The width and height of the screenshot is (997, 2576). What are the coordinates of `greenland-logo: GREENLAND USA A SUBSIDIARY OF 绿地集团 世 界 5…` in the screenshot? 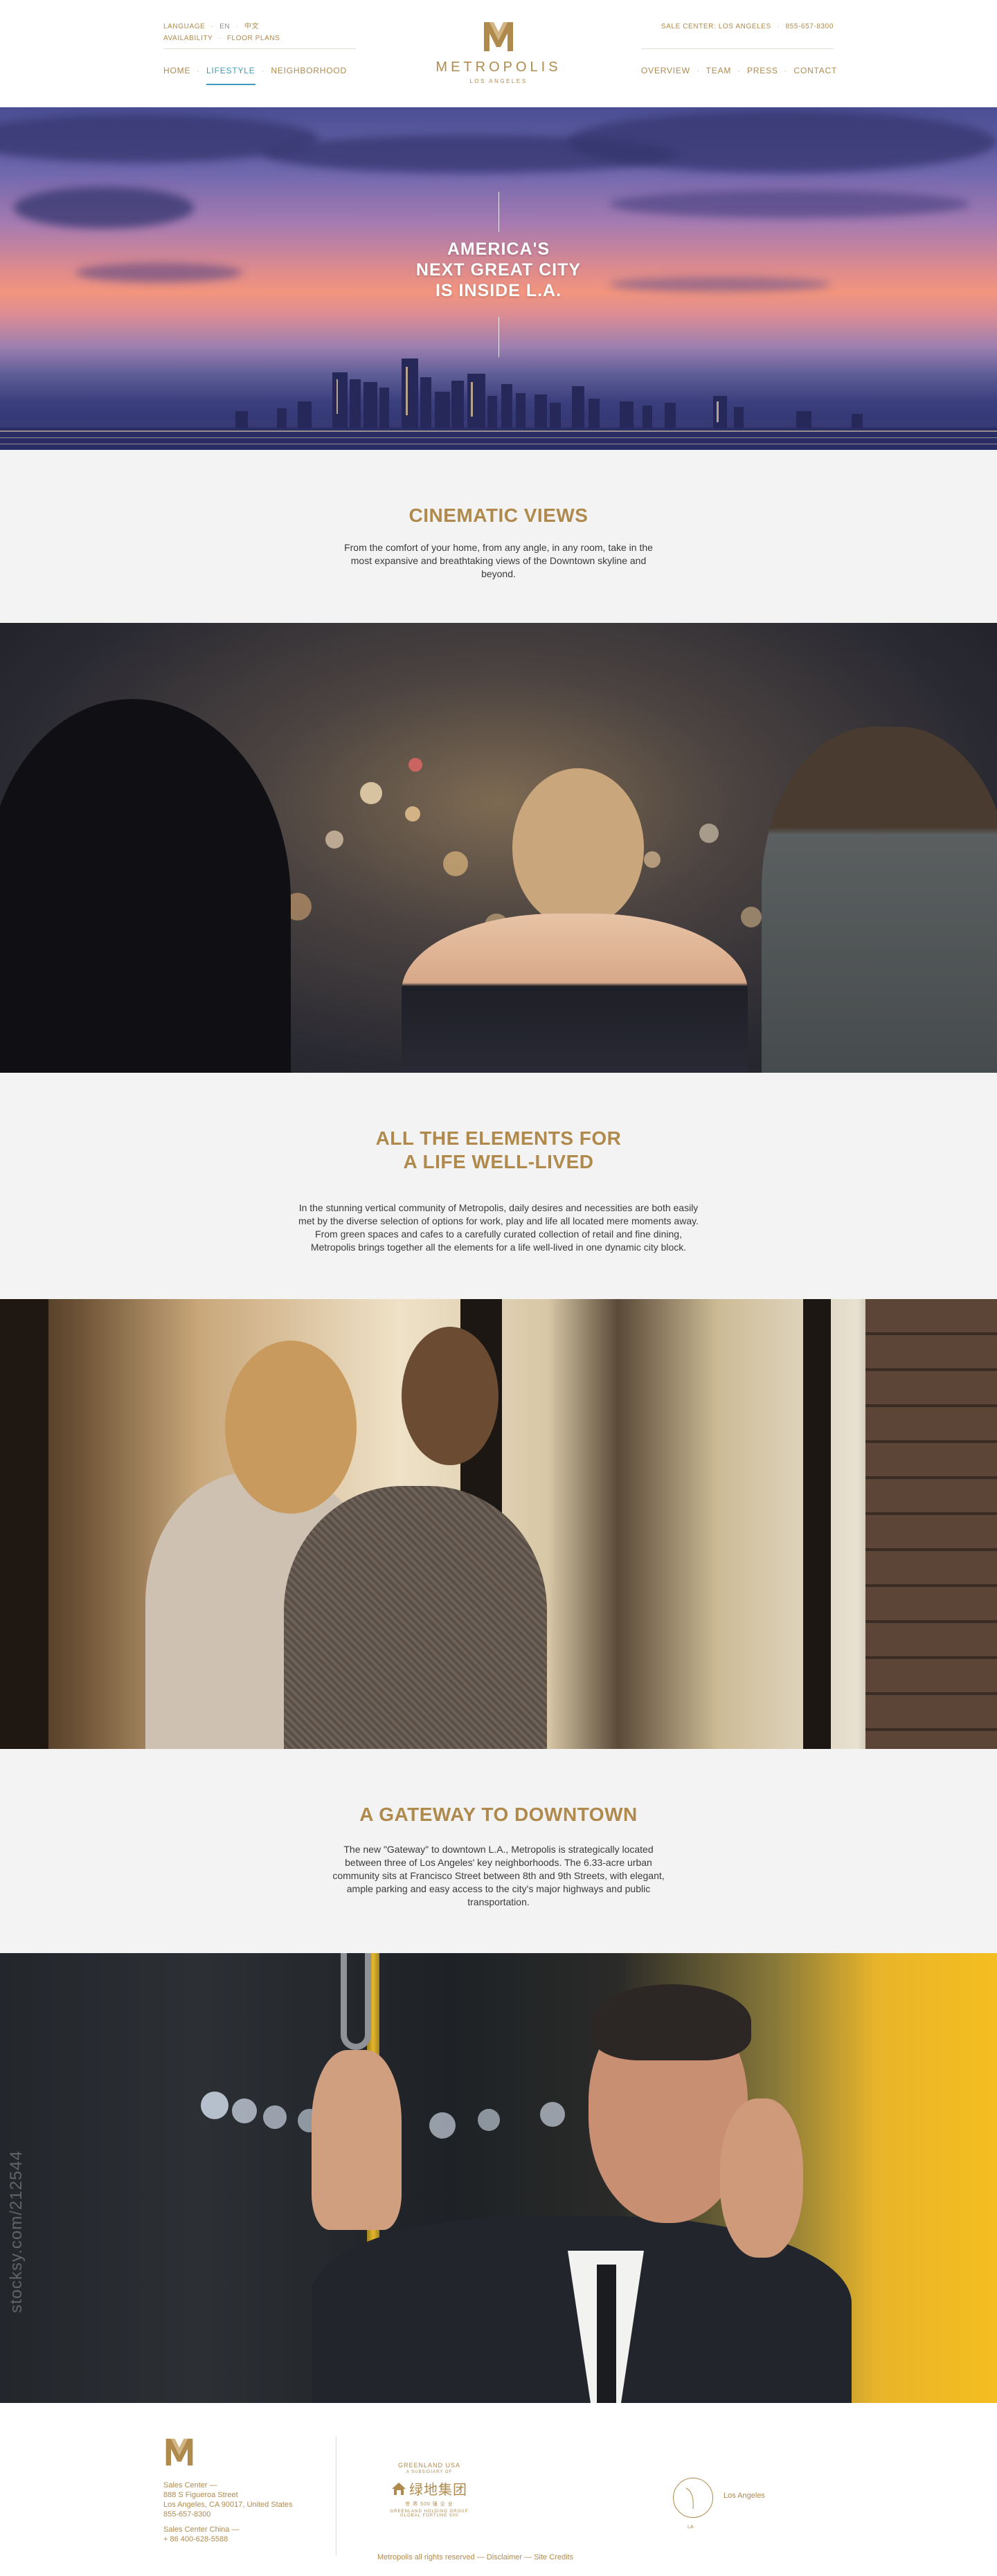 It's located at (430, 2490).